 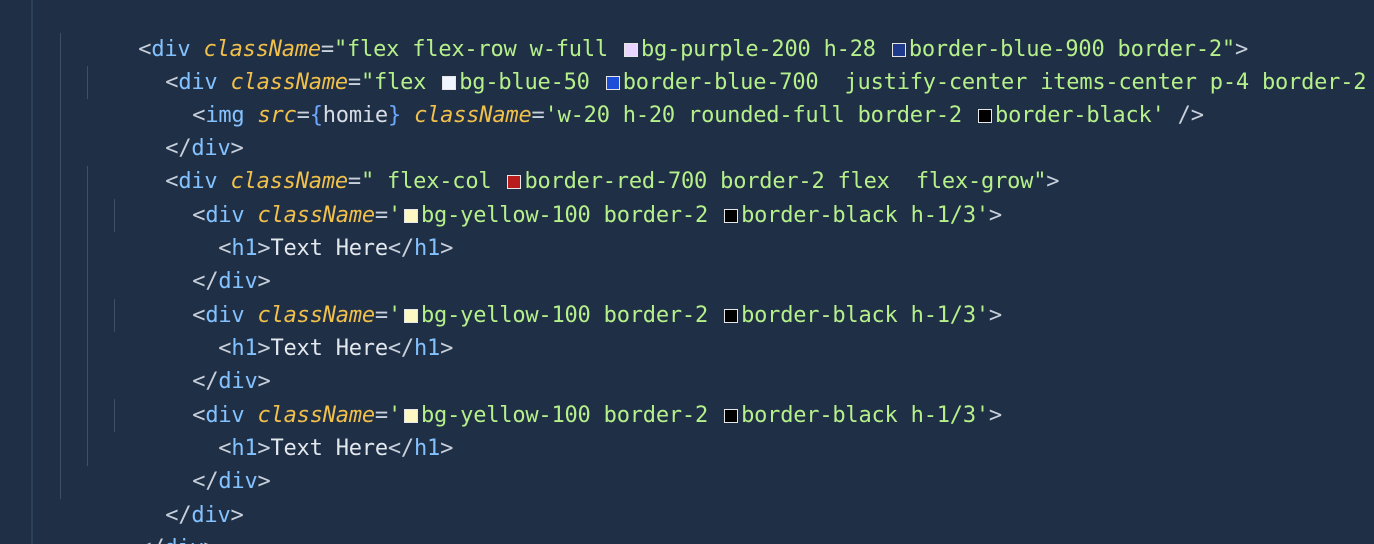 I want to click on token-brace: }, so click(x=394, y=115).